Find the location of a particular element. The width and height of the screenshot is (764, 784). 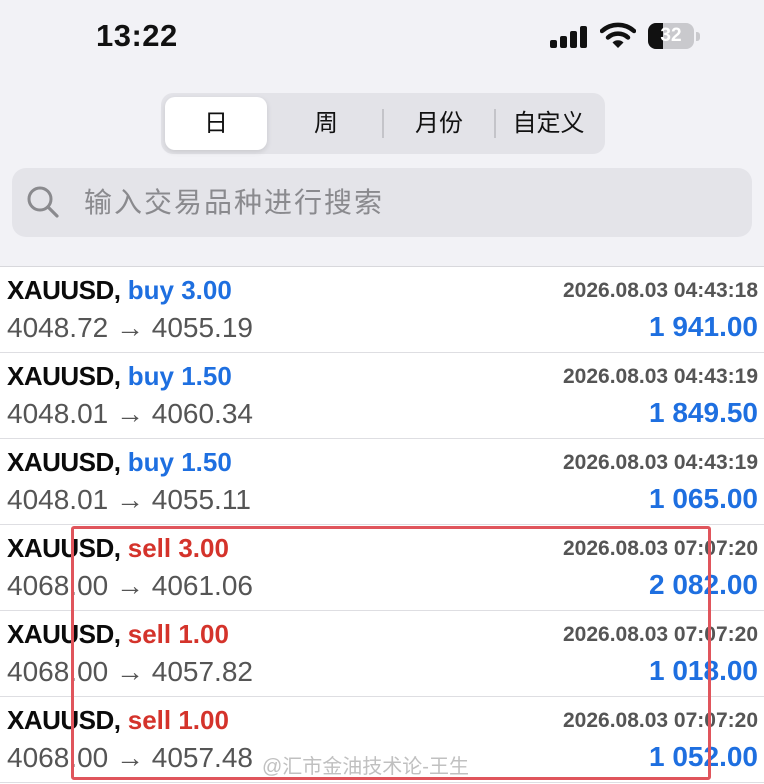

trade-prices: 4068.00 → 4061.06 is located at coordinates (130, 585).